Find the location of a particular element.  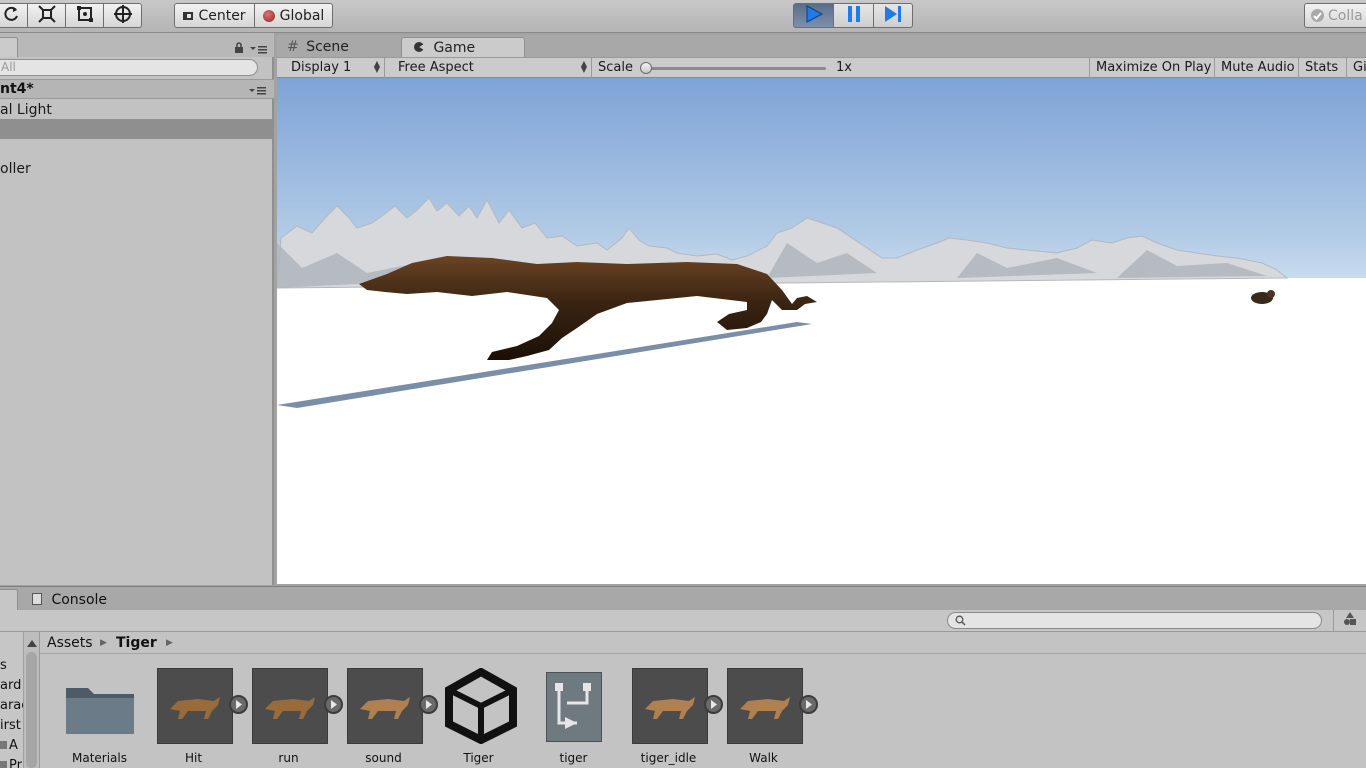

hierarchy-search-placeholder: All is located at coordinates (8, 67).